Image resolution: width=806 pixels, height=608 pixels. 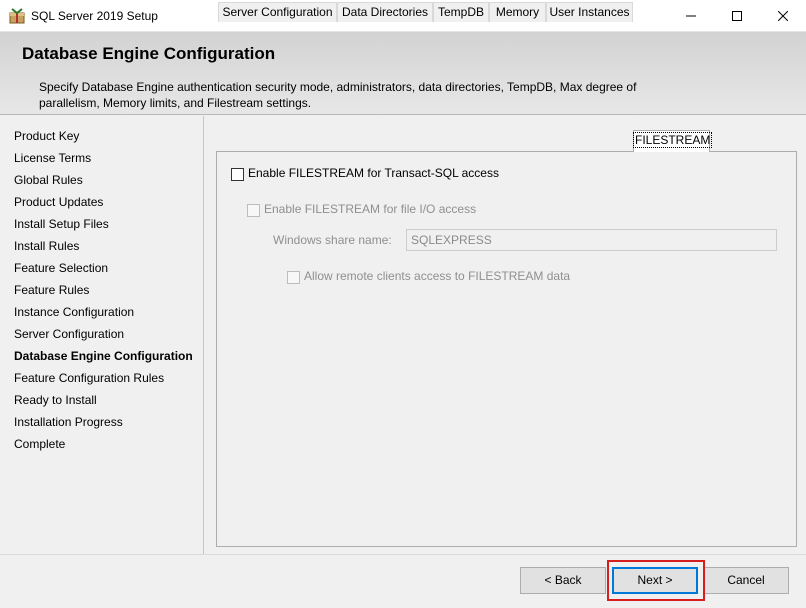 What do you see at coordinates (370, 209) in the screenshot?
I see `enable-filestream-file-io-label: Enable FILESTREAM for file I/O access` at bounding box center [370, 209].